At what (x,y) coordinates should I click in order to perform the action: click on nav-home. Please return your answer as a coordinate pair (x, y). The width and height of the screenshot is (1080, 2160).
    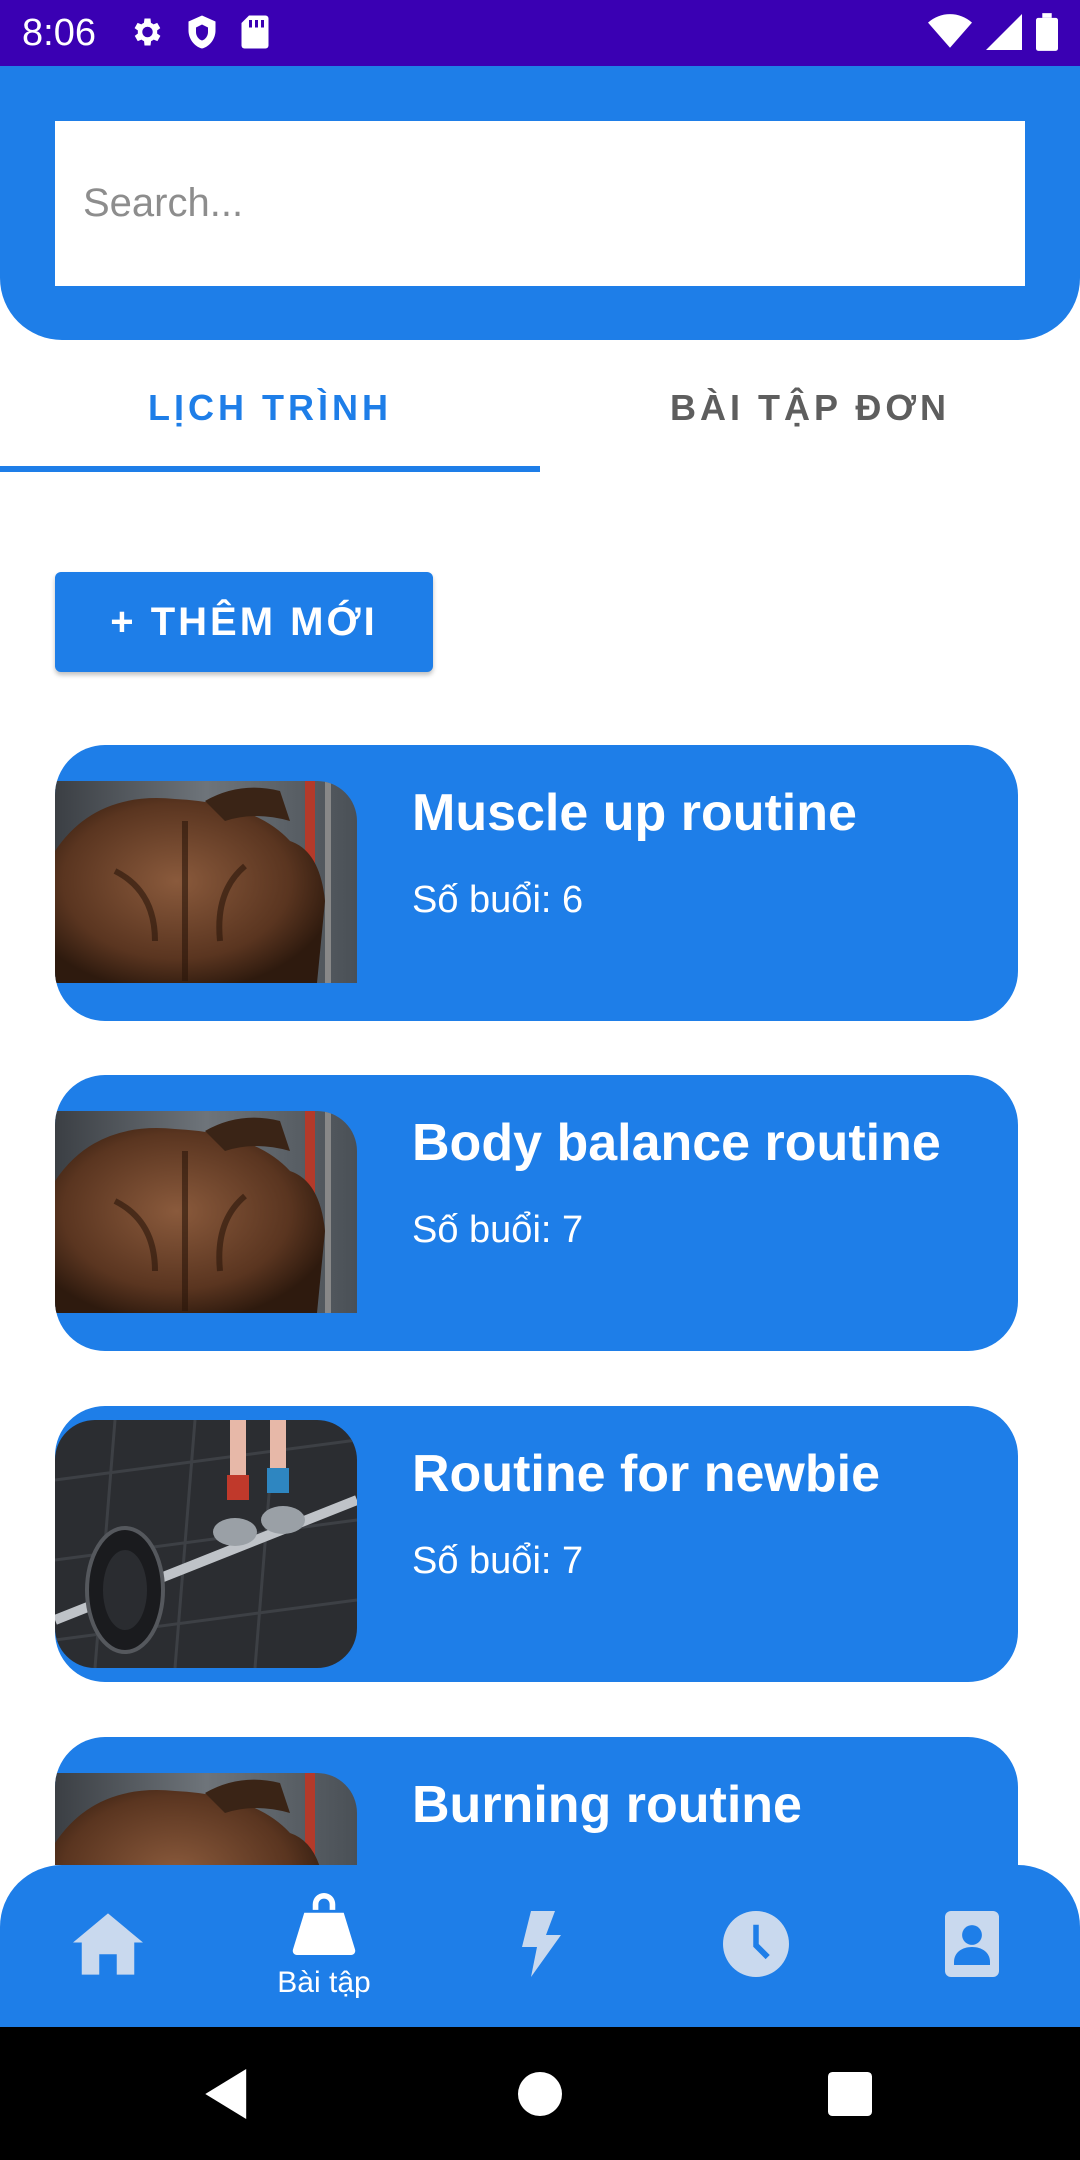
    Looking at the image, I should click on (108, 1946).